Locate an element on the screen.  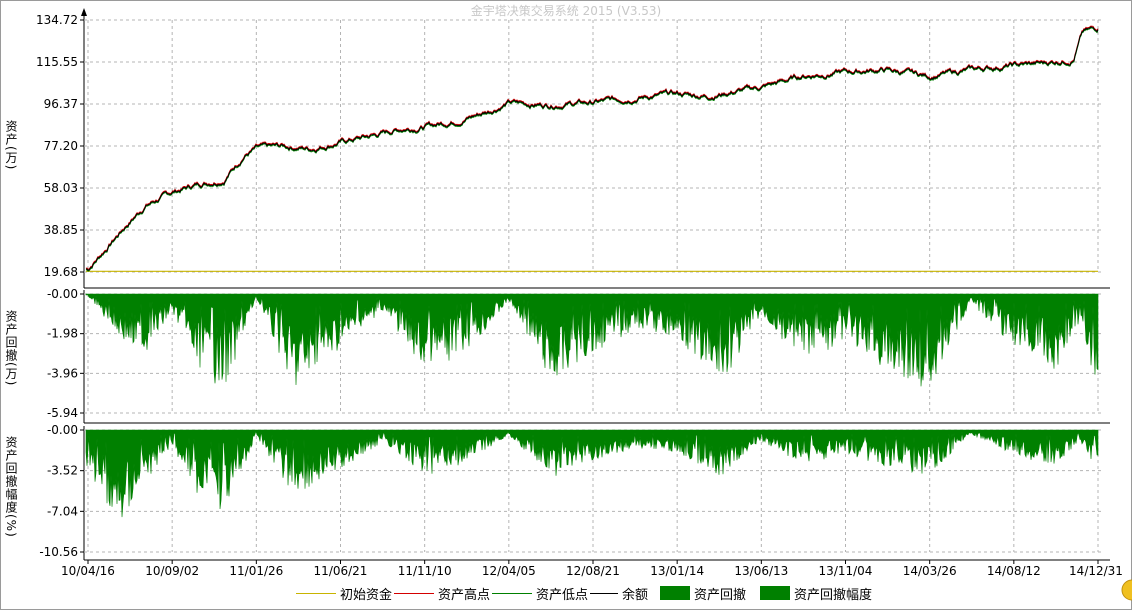
legend-label: 资产高点 is located at coordinates (464, 595).